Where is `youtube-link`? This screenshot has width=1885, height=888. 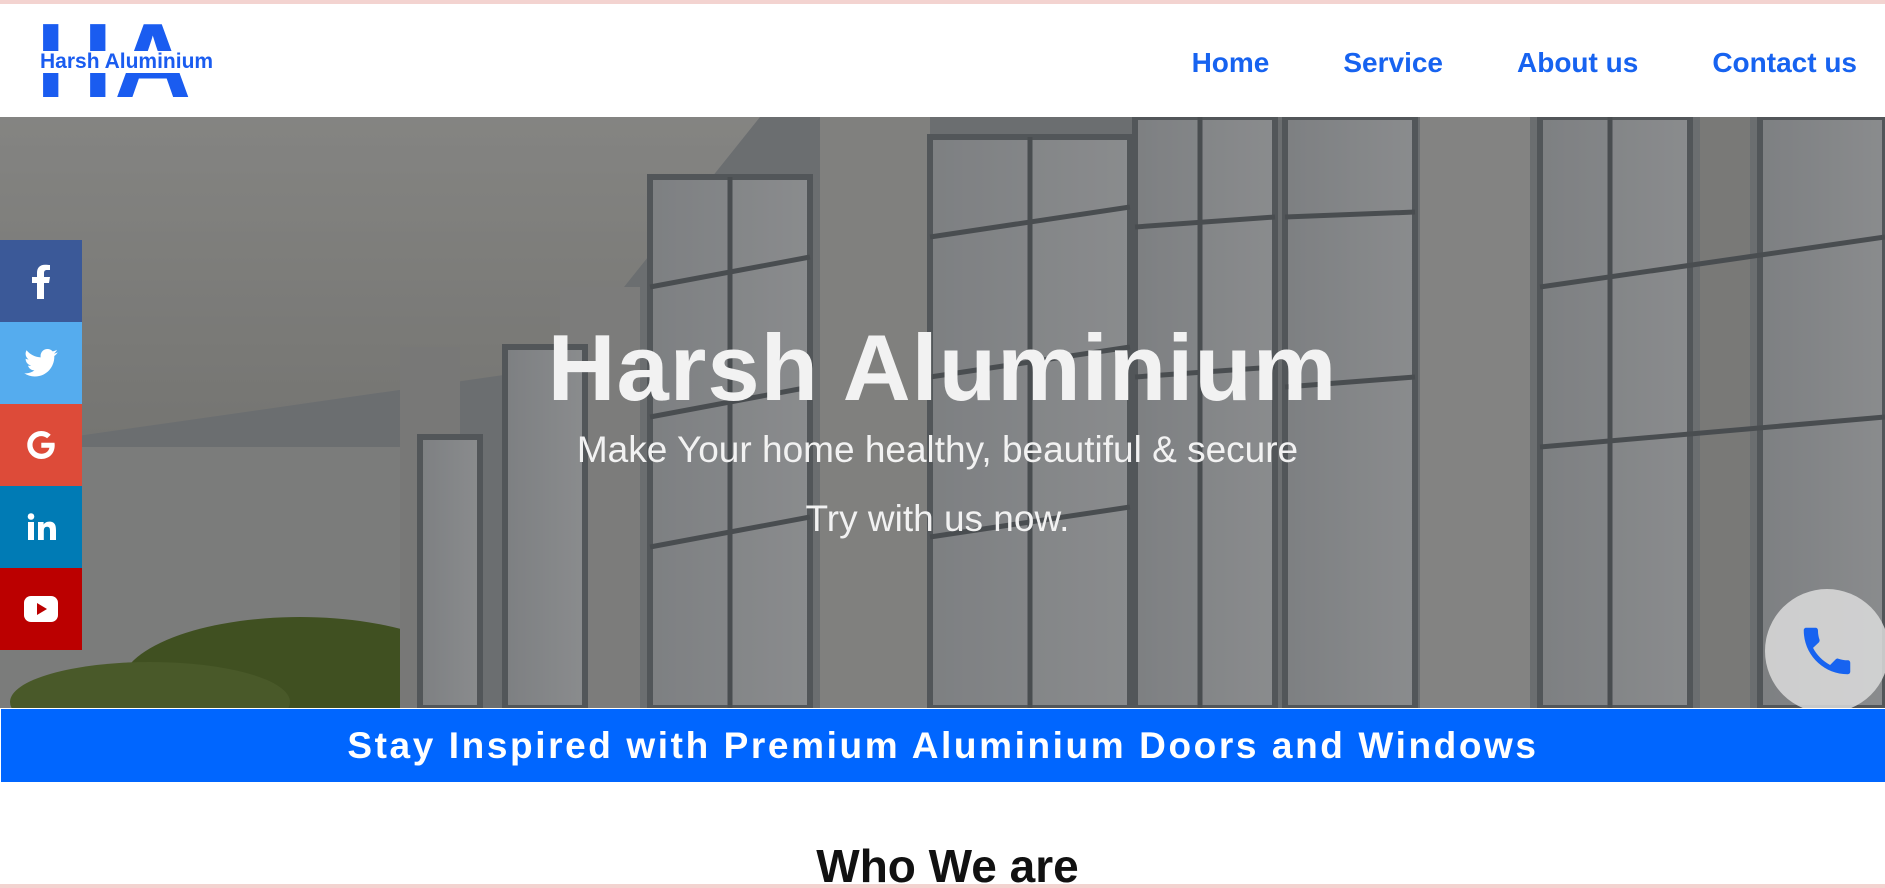
youtube-link is located at coordinates (41, 609).